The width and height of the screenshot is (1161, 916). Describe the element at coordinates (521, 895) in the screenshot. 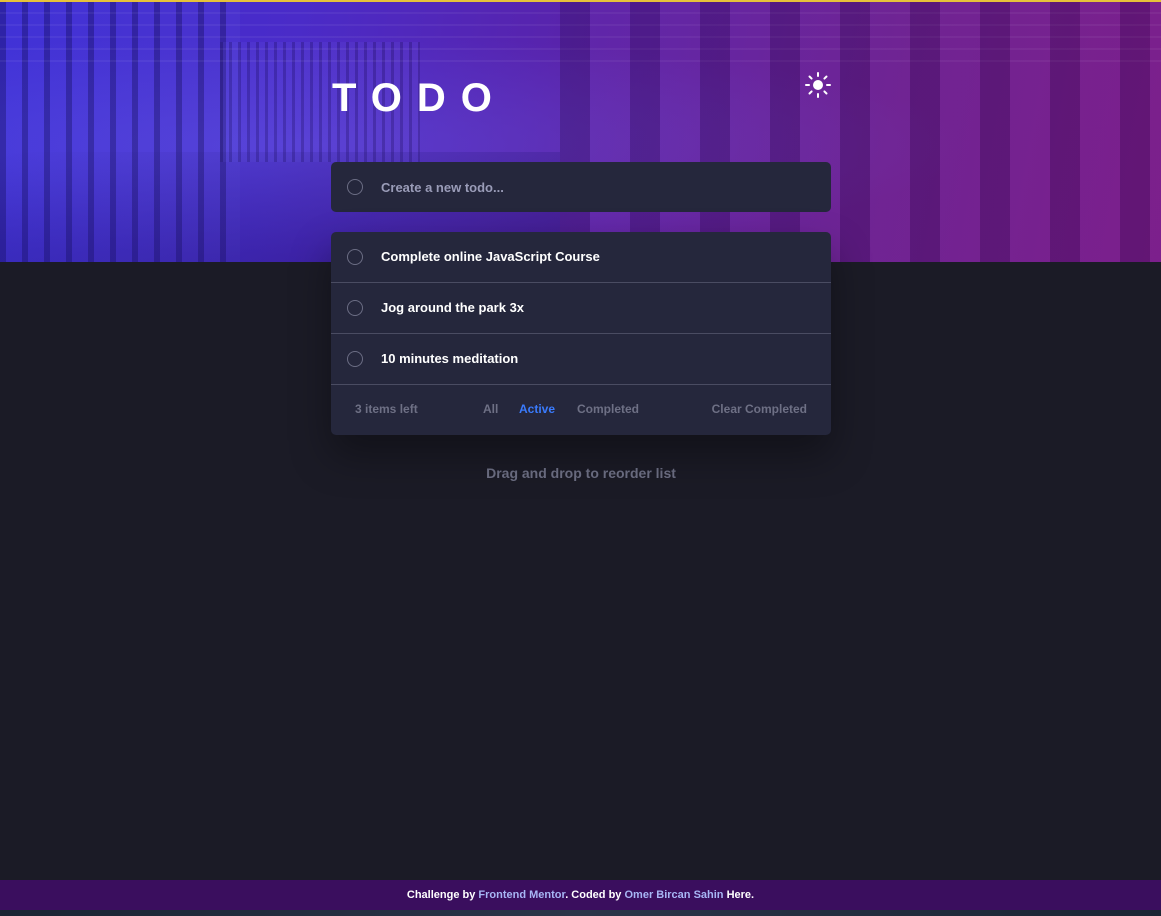

I see `frontend-mentor-link: Frontend Mentor` at that location.